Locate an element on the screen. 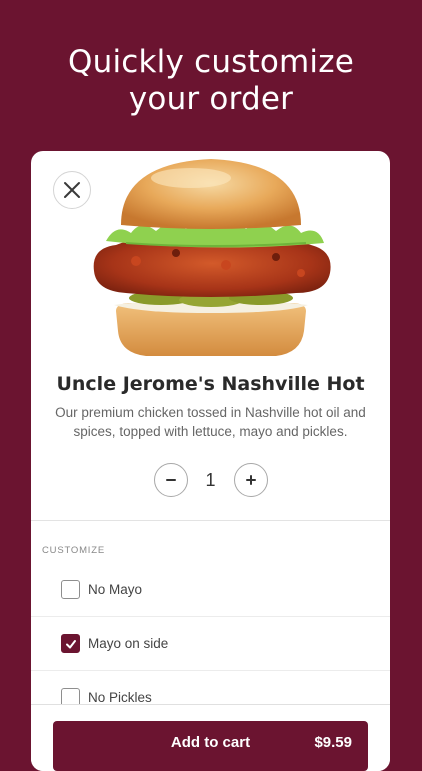 This screenshot has width=422, height=771. customize-section-label: CUSTOMIZE is located at coordinates (73, 550).